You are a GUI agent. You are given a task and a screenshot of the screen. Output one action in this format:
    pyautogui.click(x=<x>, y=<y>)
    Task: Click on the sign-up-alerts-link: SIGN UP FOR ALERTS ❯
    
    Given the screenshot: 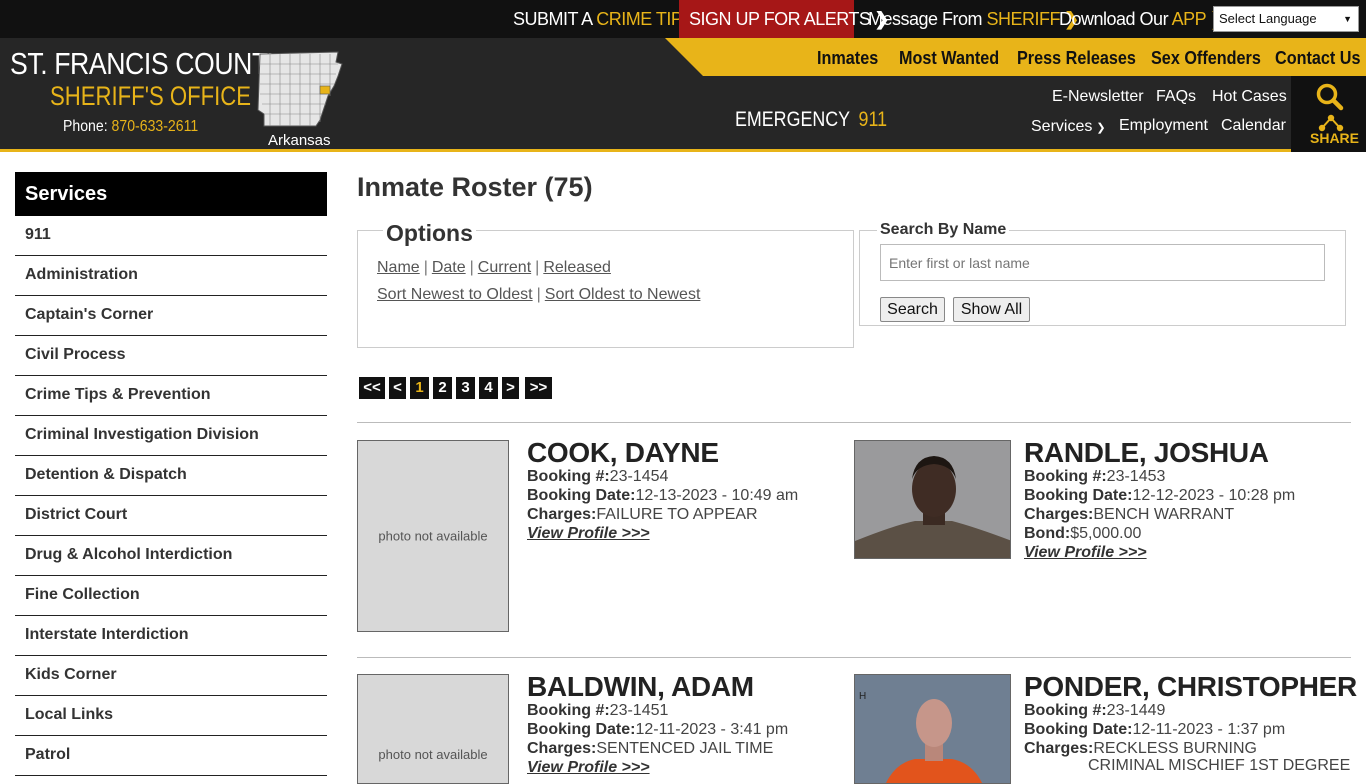 What is the action you would take?
    pyautogui.click(x=784, y=19)
    